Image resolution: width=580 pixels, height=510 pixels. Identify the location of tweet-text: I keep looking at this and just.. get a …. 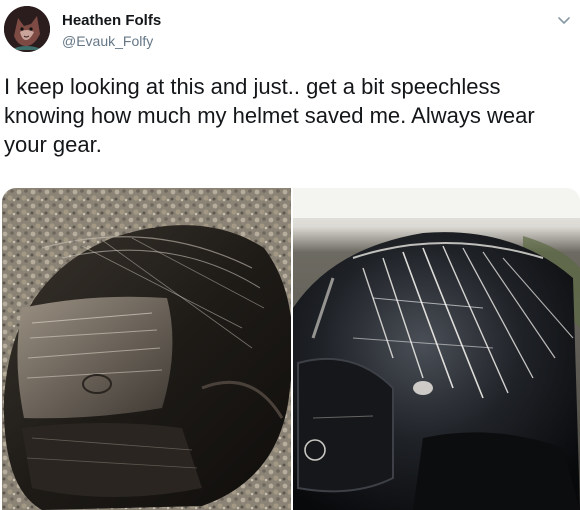
(269, 115).